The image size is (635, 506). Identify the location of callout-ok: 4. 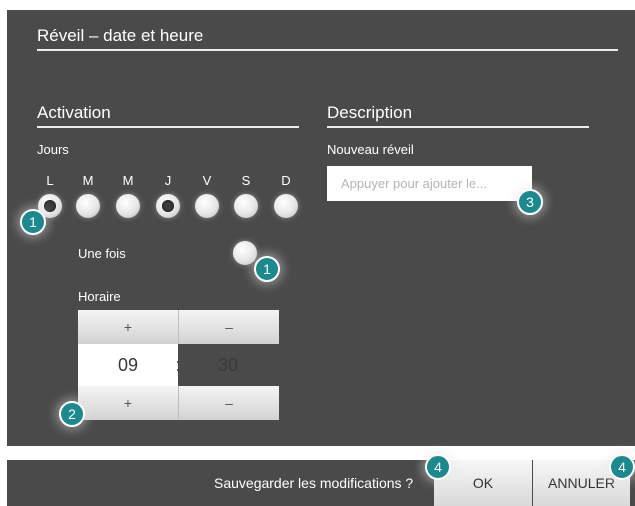
(438, 467).